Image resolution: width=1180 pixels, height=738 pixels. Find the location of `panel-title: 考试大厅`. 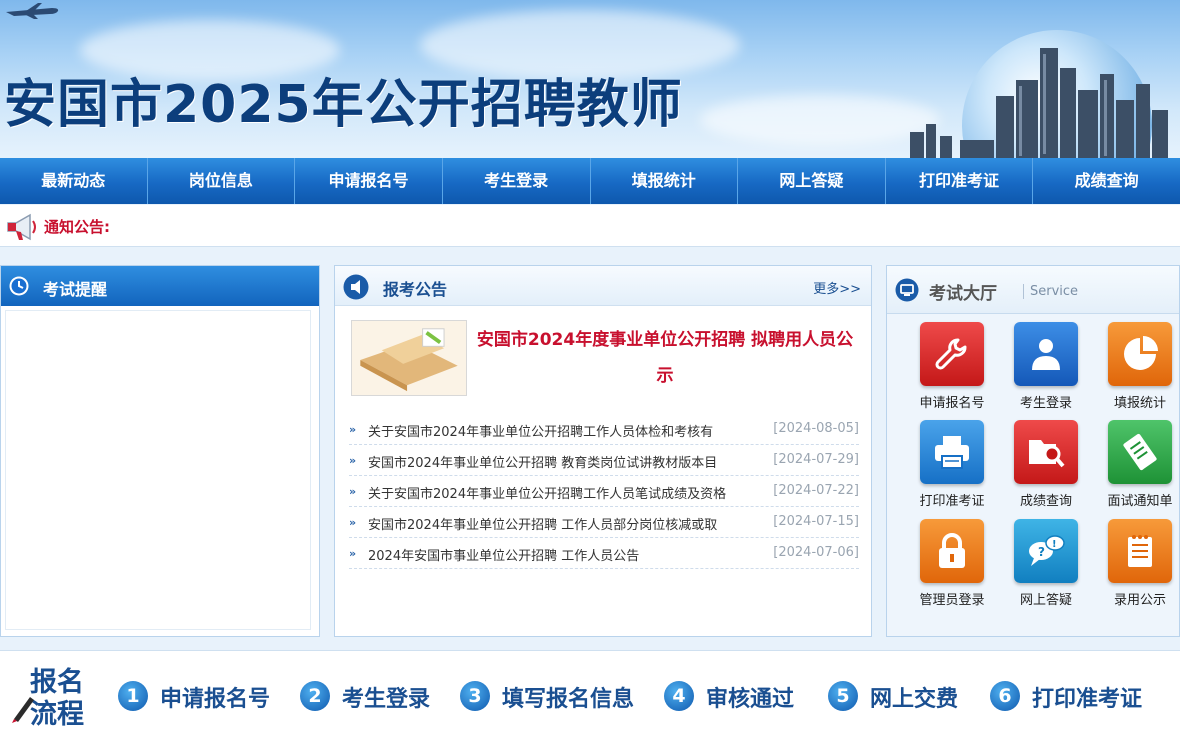

panel-title: 考试大厅 is located at coordinates (963, 294).